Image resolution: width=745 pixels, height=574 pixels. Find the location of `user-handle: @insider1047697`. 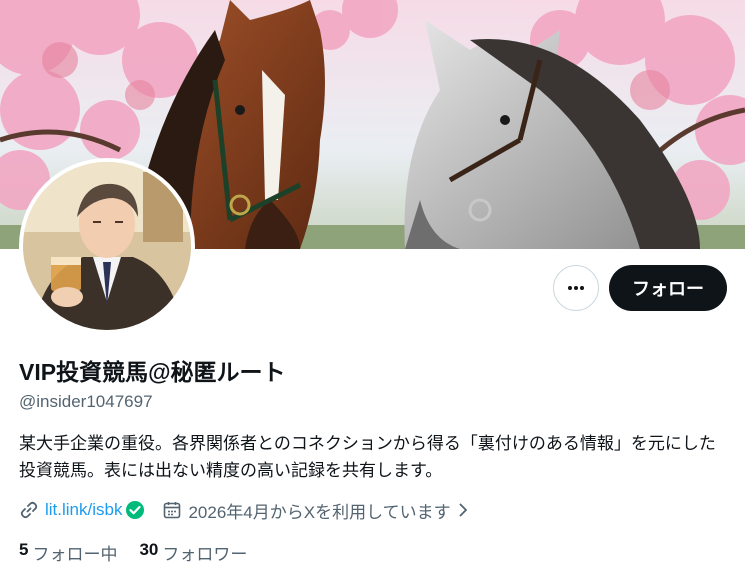

user-handle: @insider1047697 is located at coordinates (86, 401).